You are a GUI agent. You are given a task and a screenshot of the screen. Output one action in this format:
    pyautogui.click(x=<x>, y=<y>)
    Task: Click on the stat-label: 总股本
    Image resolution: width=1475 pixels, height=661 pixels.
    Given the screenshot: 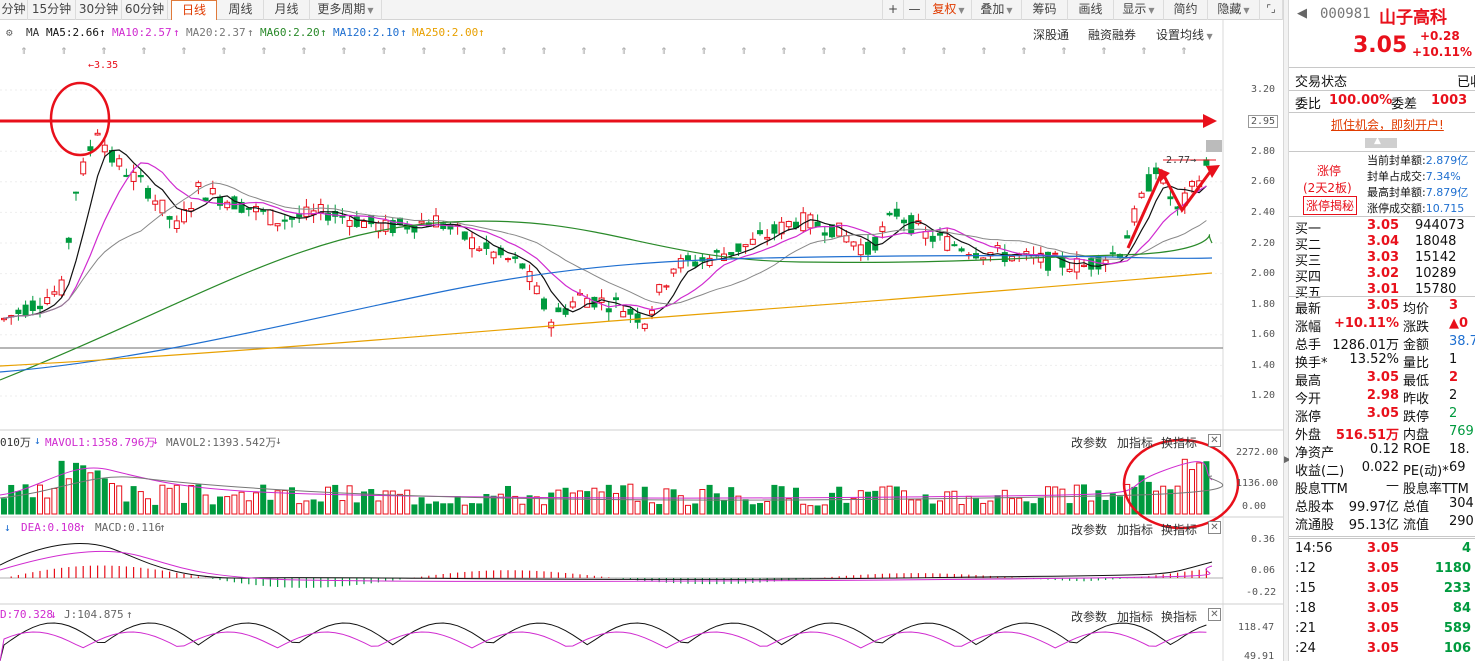 What is the action you would take?
    pyautogui.click(x=1315, y=507)
    